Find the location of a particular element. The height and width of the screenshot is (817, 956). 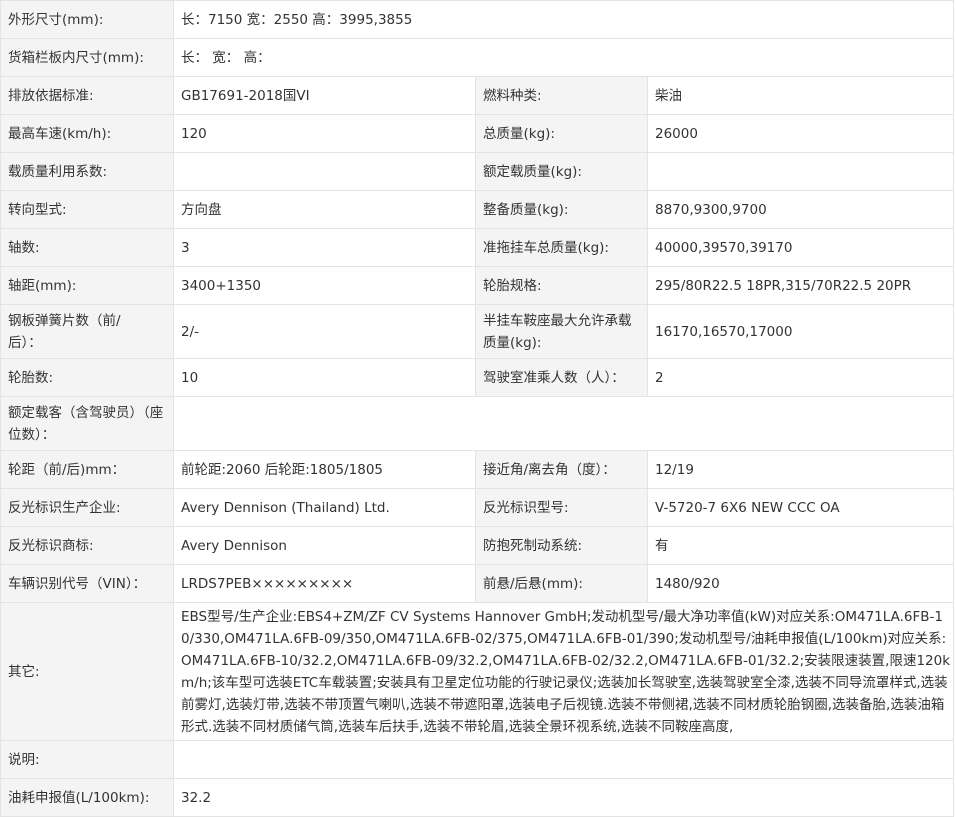

table-row: 额定载客（含驾驶员）（座位数）： is located at coordinates (477, 423).